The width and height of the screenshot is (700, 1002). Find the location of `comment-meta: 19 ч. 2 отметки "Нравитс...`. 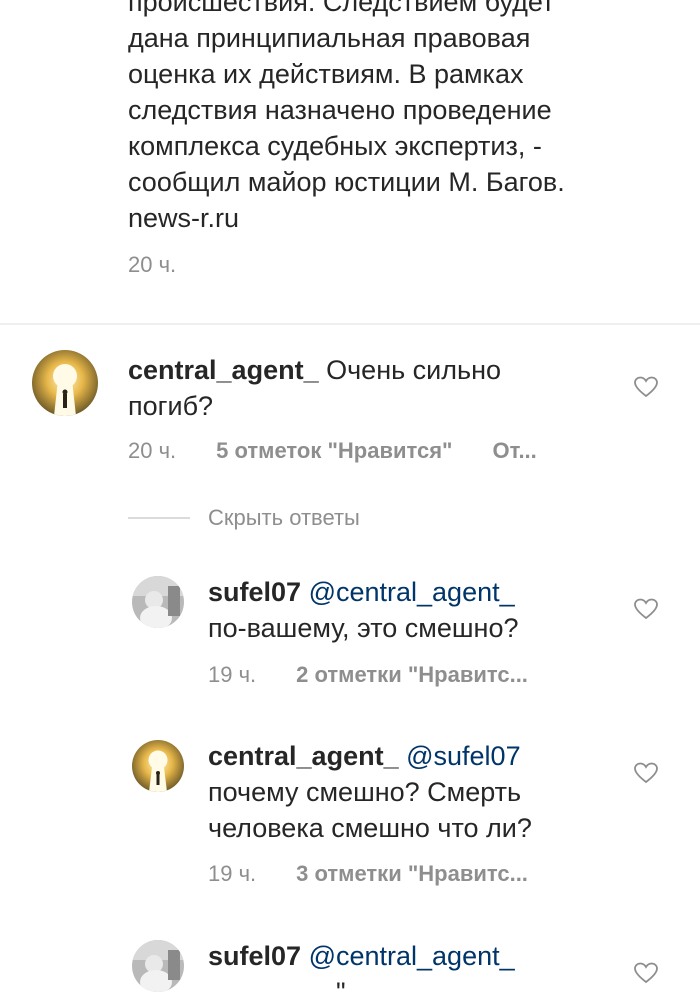

comment-meta: 19 ч. 2 отметки "Нравитс... is located at coordinates (388, 675).